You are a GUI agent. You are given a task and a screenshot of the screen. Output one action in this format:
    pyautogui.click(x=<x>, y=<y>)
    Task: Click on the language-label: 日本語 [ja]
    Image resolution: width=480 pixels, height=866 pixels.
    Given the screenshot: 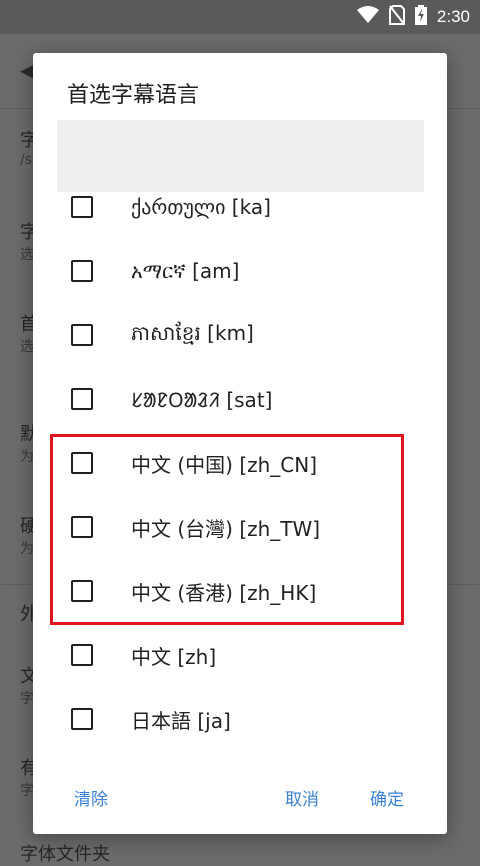 What is the action you would take?
    pyautogui.click(x=181, y=720)
    